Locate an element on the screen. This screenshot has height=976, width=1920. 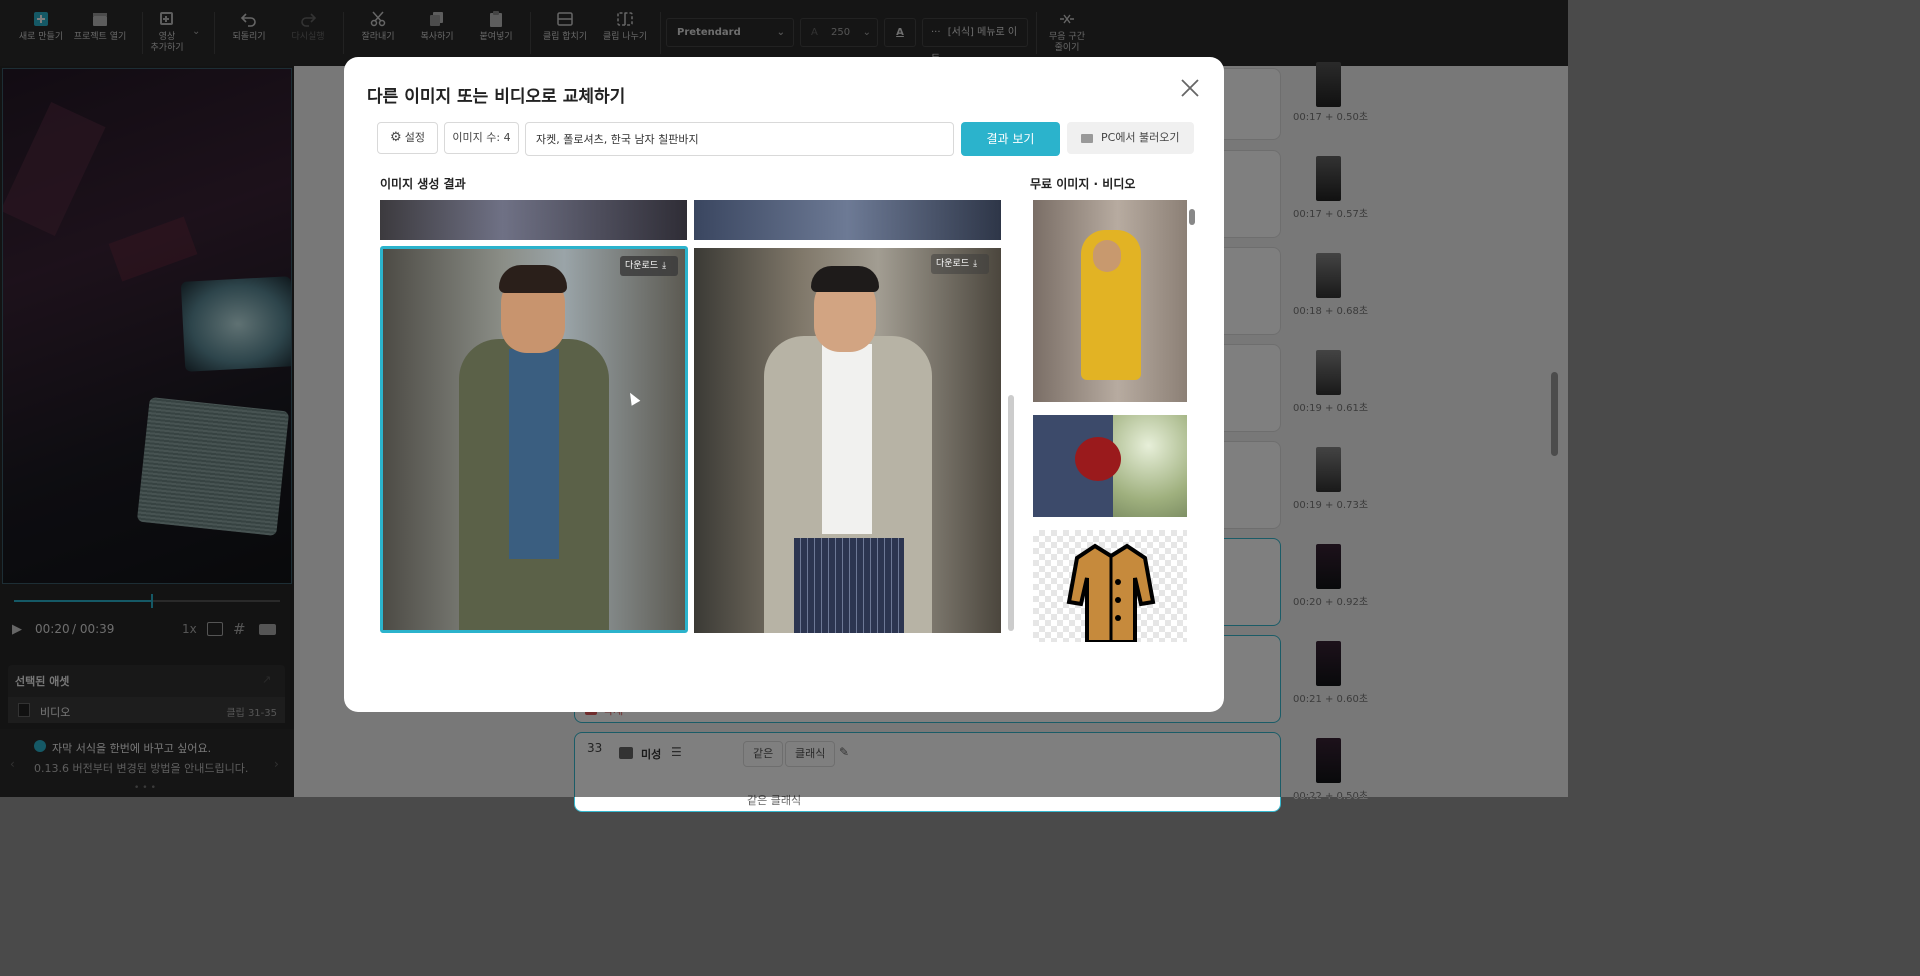
settings-button: ⚙ 설정 is located at coordinates (407, 138).